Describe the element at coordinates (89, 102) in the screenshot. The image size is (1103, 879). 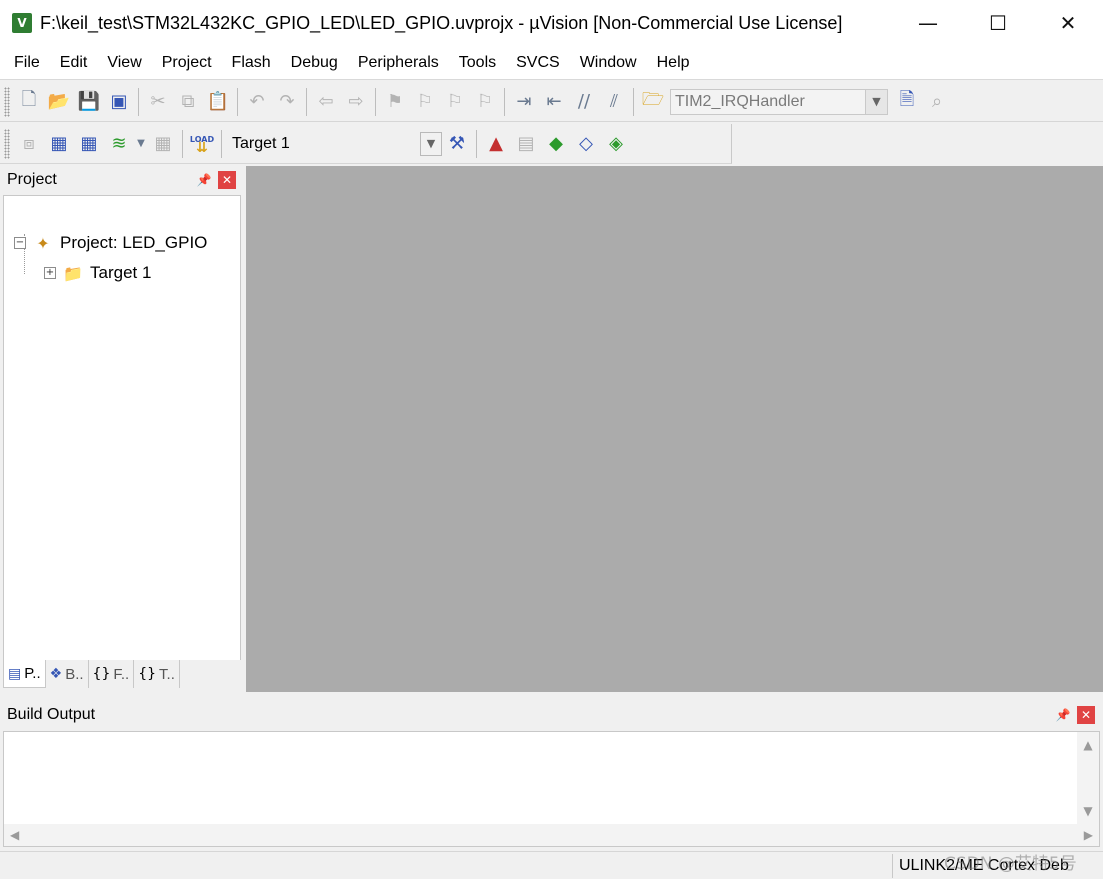
I see `save-icon: 💾` at that location.